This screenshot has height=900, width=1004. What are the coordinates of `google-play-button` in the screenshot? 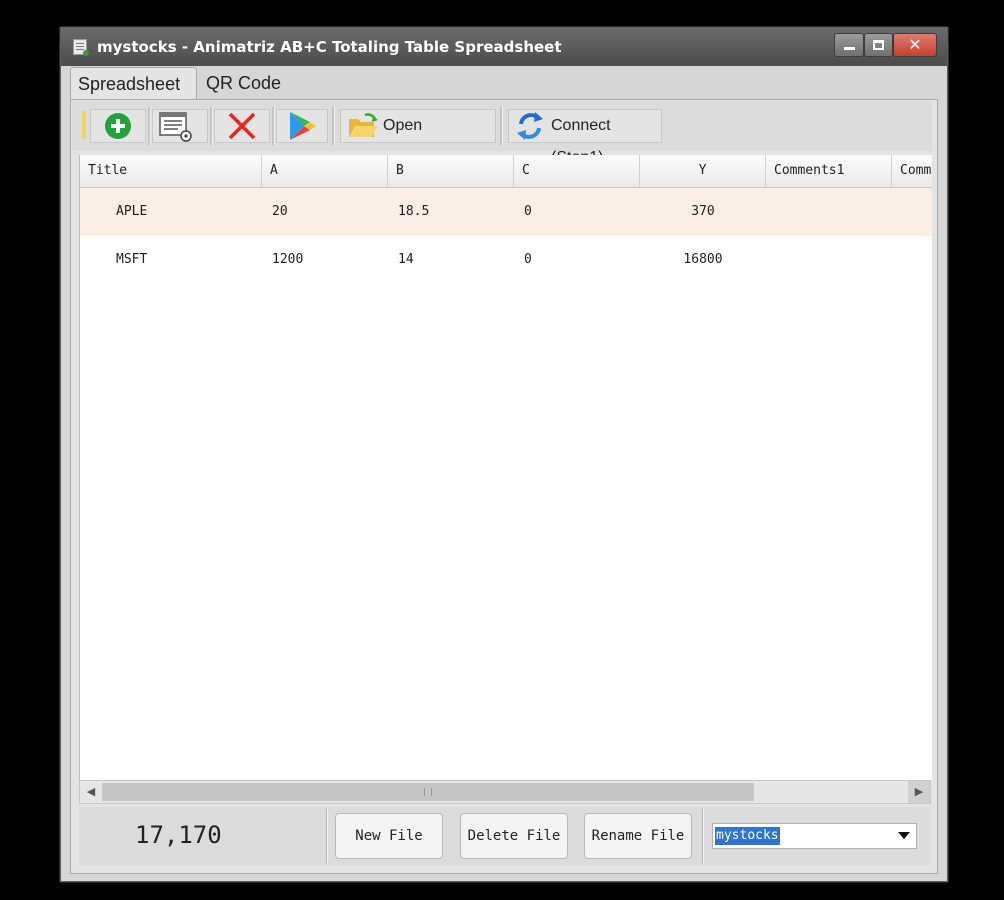 It's located at (302, 126).